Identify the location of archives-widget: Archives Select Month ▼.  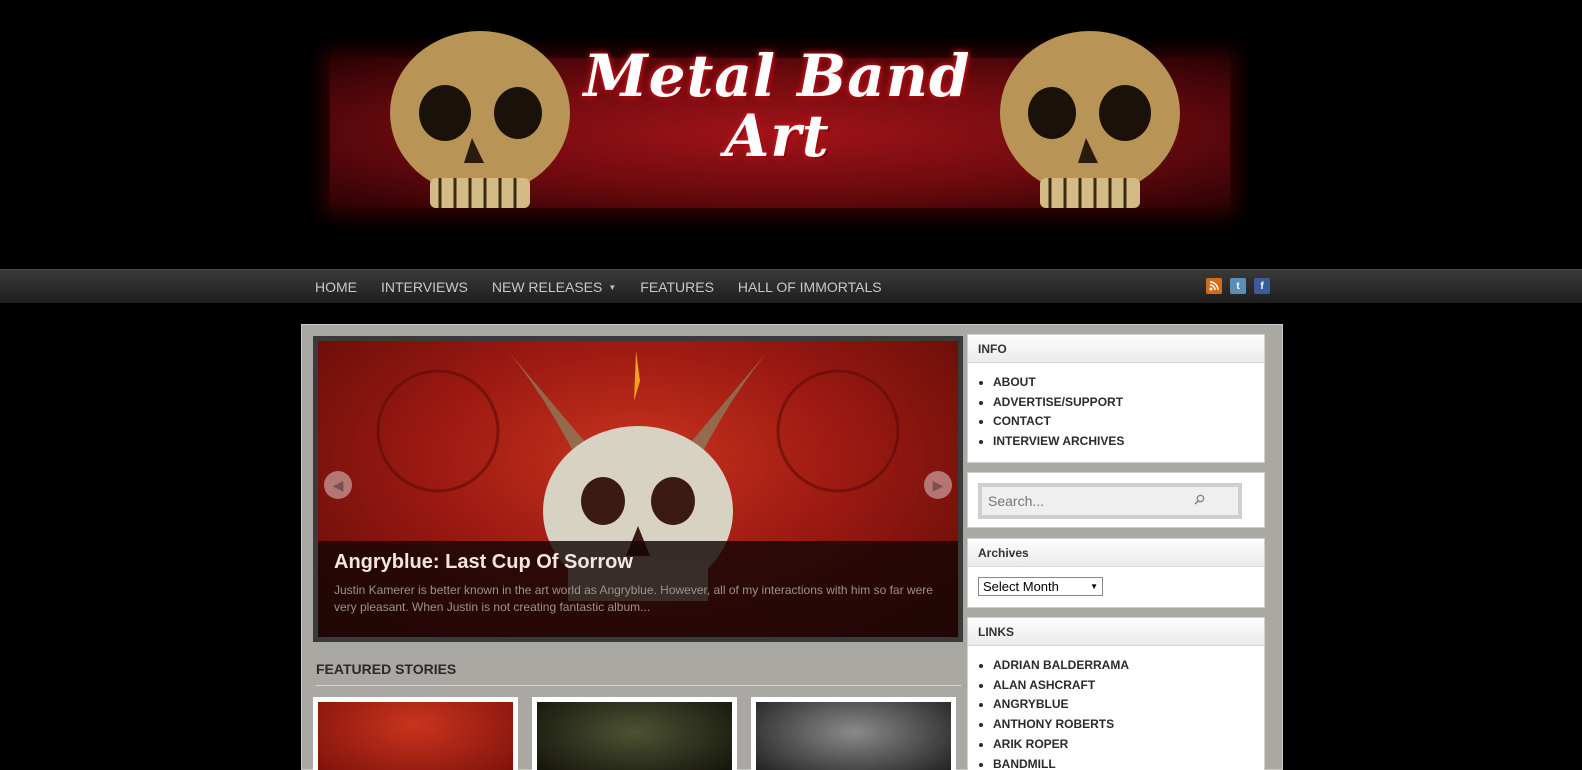
(1116, 573).